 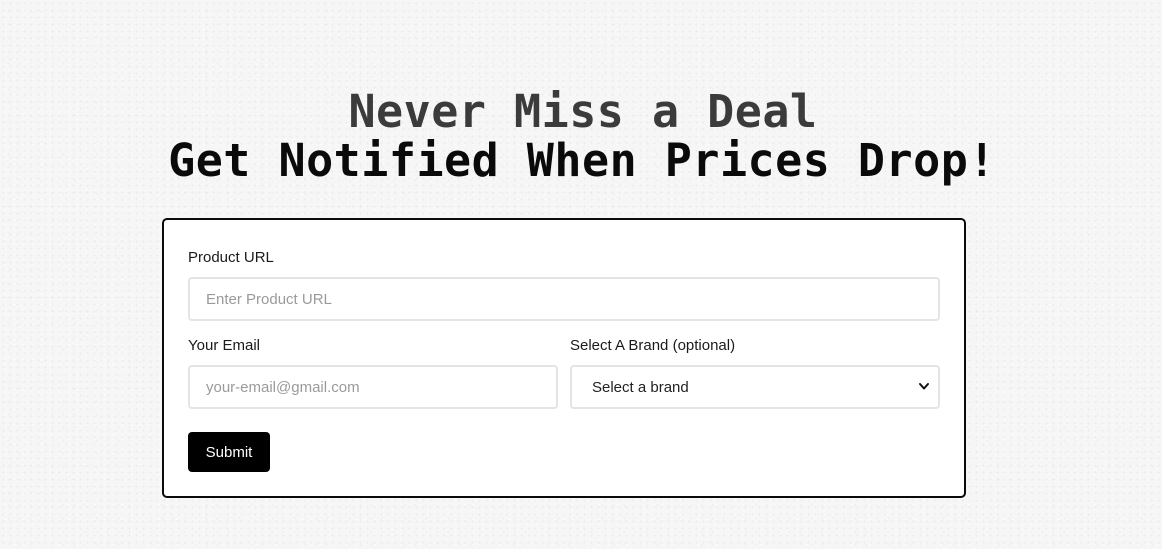 I want to click on hero-title: Never Miss a Deal, so click(x=583, y=111).